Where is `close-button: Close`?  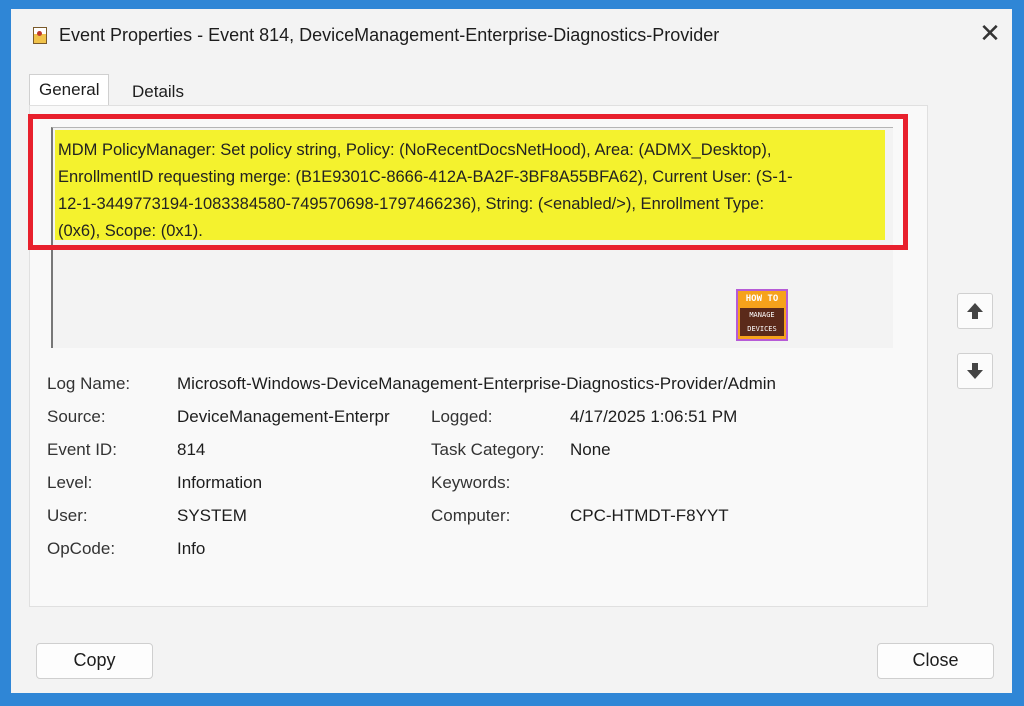
close-button: Close is located at coordinates (935, 661).